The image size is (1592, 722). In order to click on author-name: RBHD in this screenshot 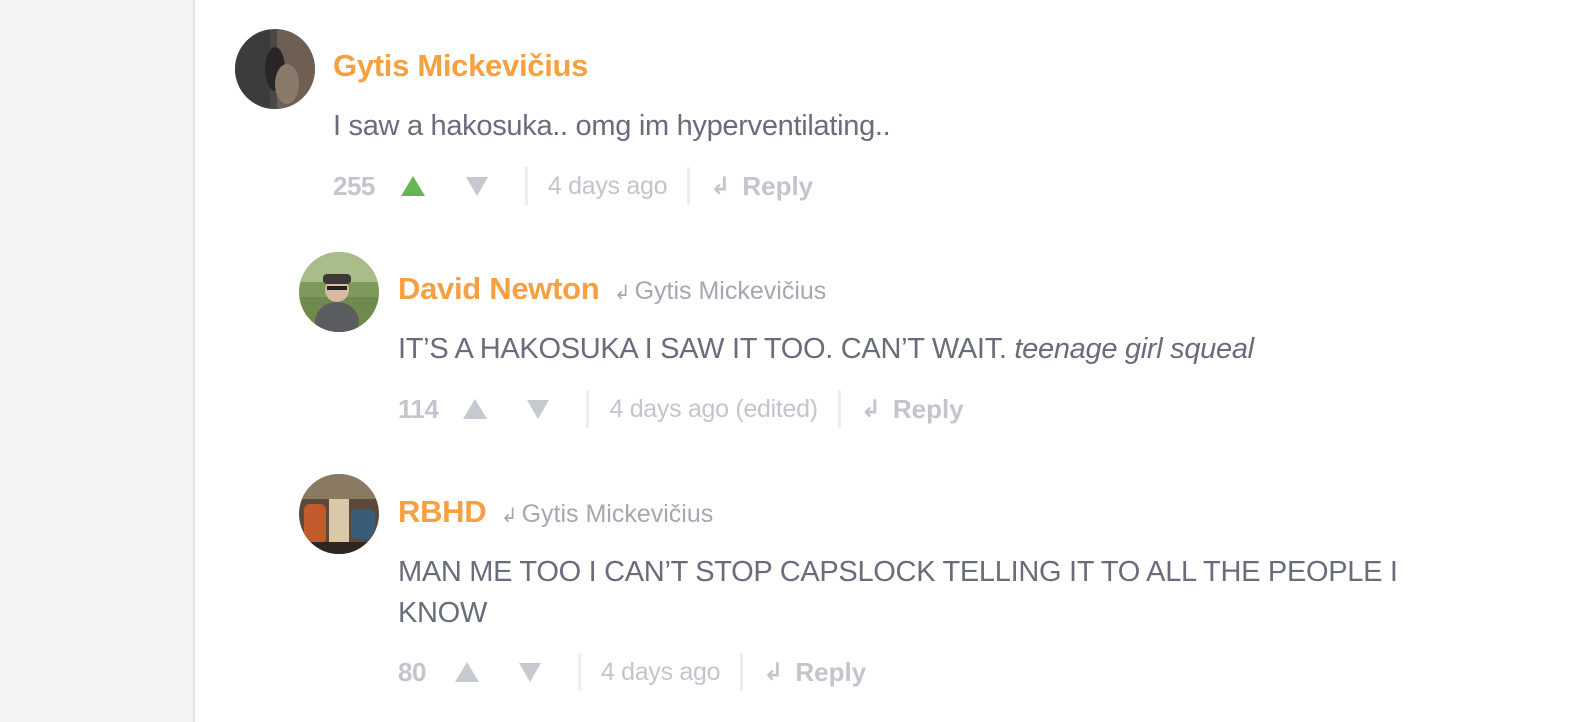, I will do `click(442, 511)`.